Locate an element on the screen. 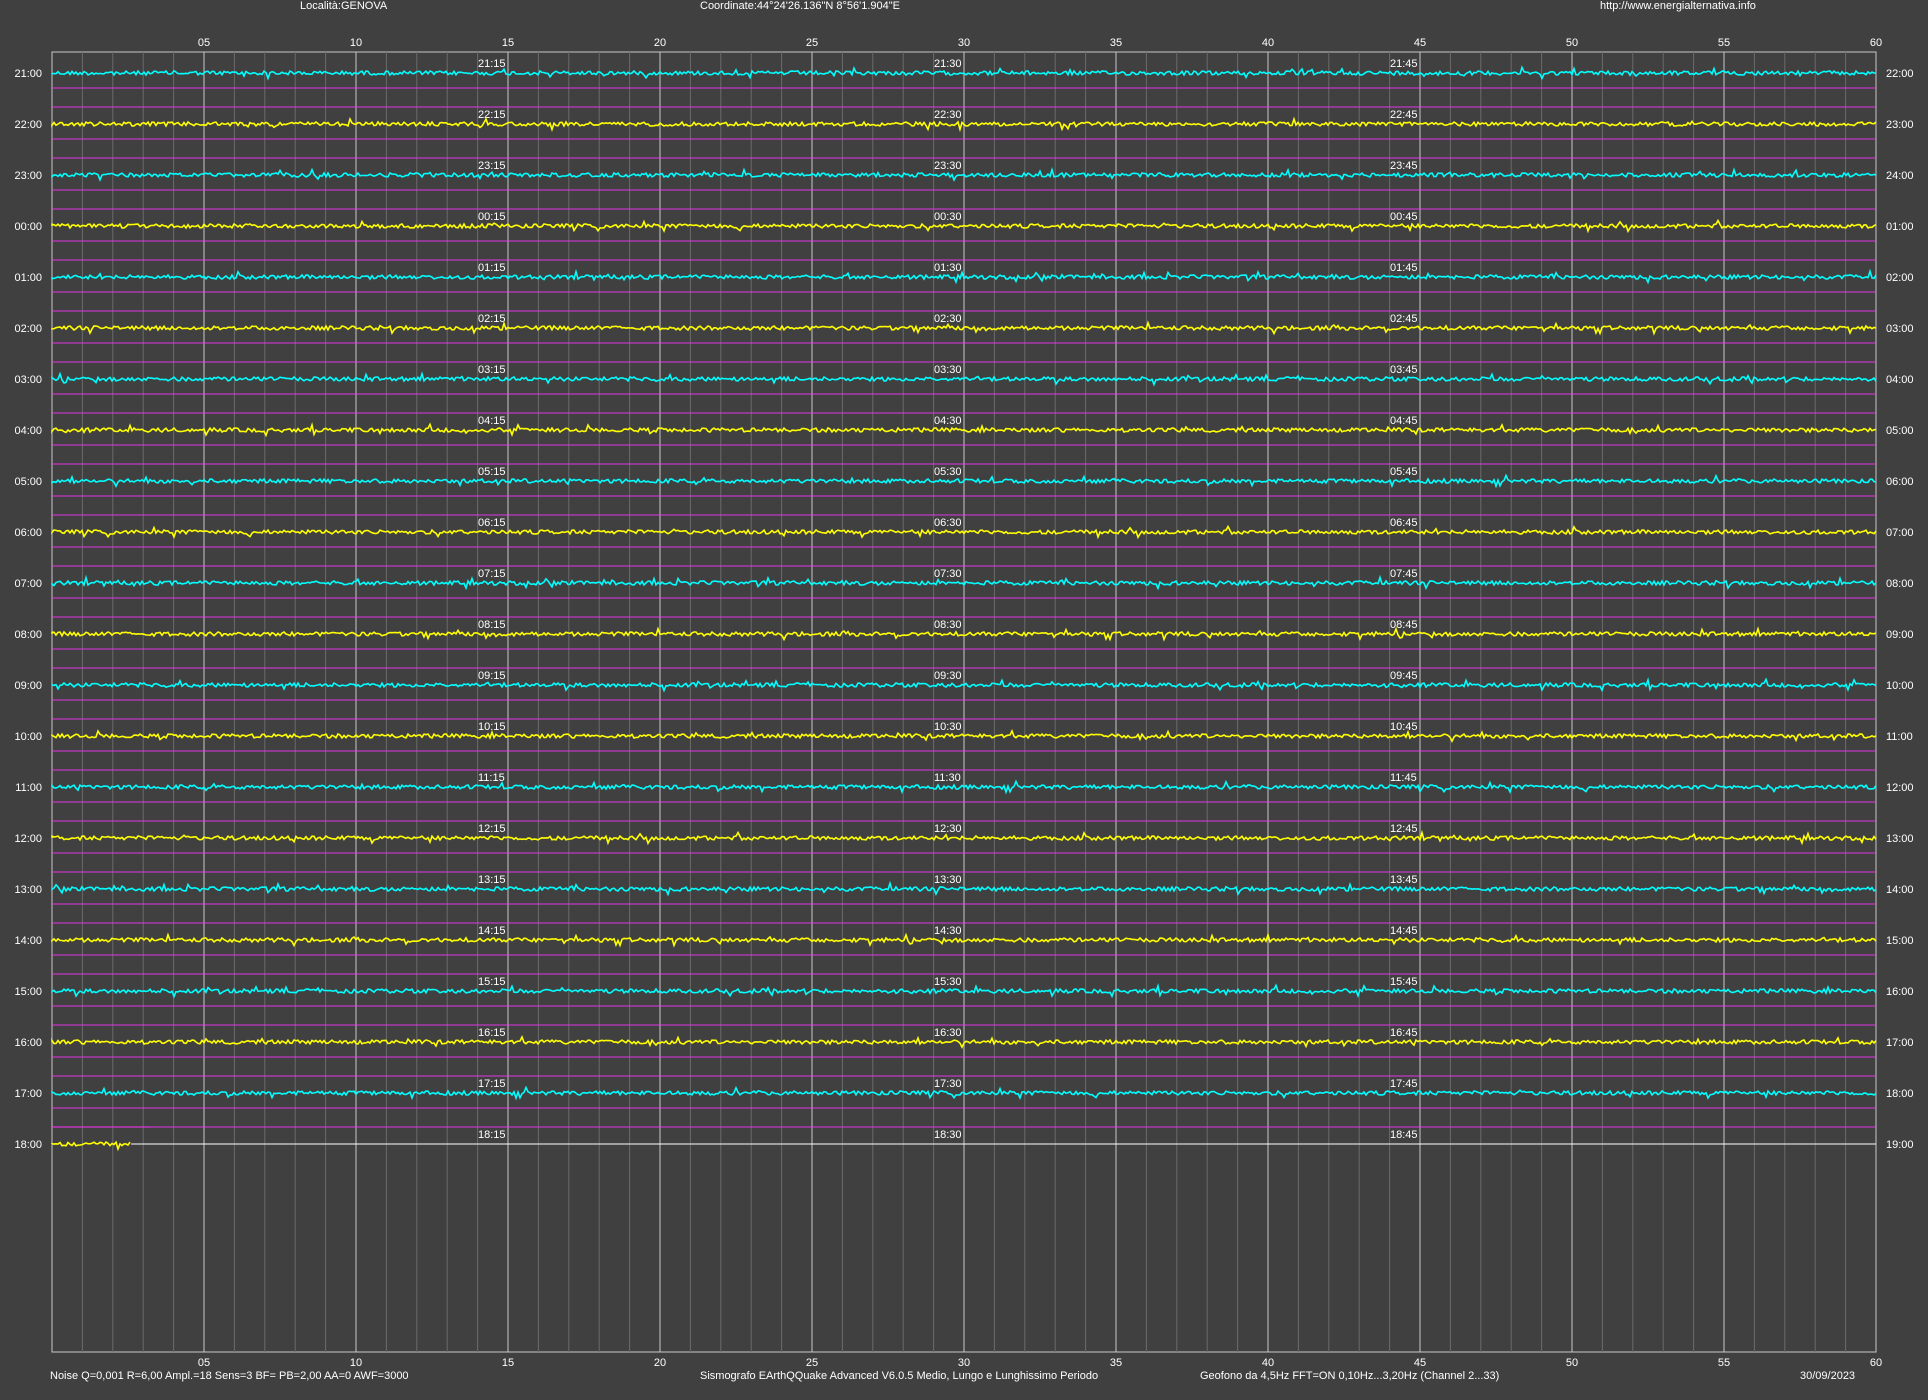  quarter-hour-label: 15:45 is located at coordinates (1404, 982).